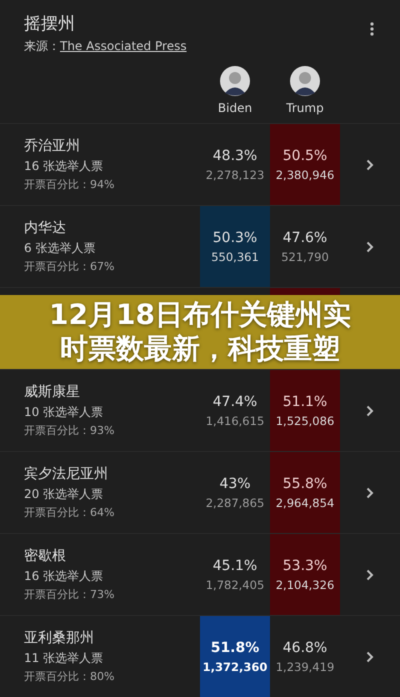 This screenshot has width=400, height=697. I want to click on vote-count: 1,372,360, so click(235, 667).